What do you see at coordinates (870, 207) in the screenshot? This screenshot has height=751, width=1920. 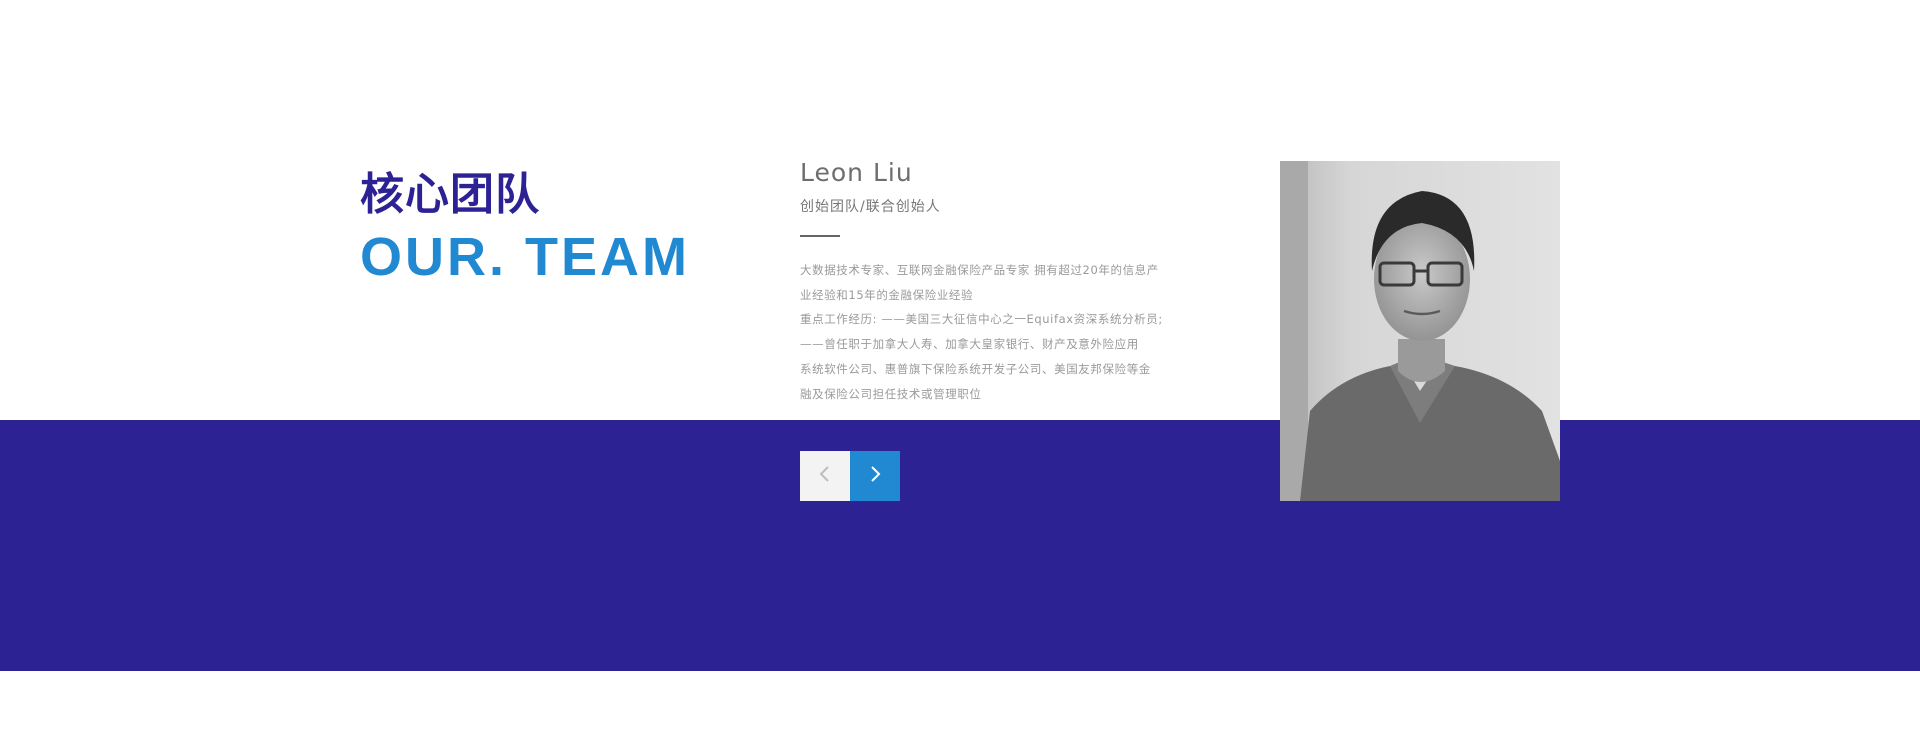 I see `member-role: 创始团队/联合创始人` at bounding box center [870, 207].